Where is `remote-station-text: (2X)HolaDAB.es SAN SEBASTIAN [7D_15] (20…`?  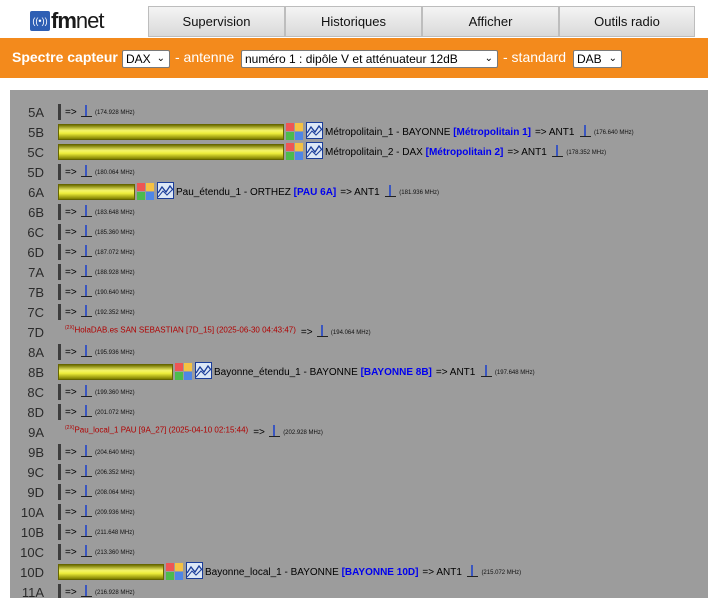 remote-station-text: (2X)HolaDAB.es SAN SEBASTIAN [7D_15] (20… is located at coordinates (180, 330).